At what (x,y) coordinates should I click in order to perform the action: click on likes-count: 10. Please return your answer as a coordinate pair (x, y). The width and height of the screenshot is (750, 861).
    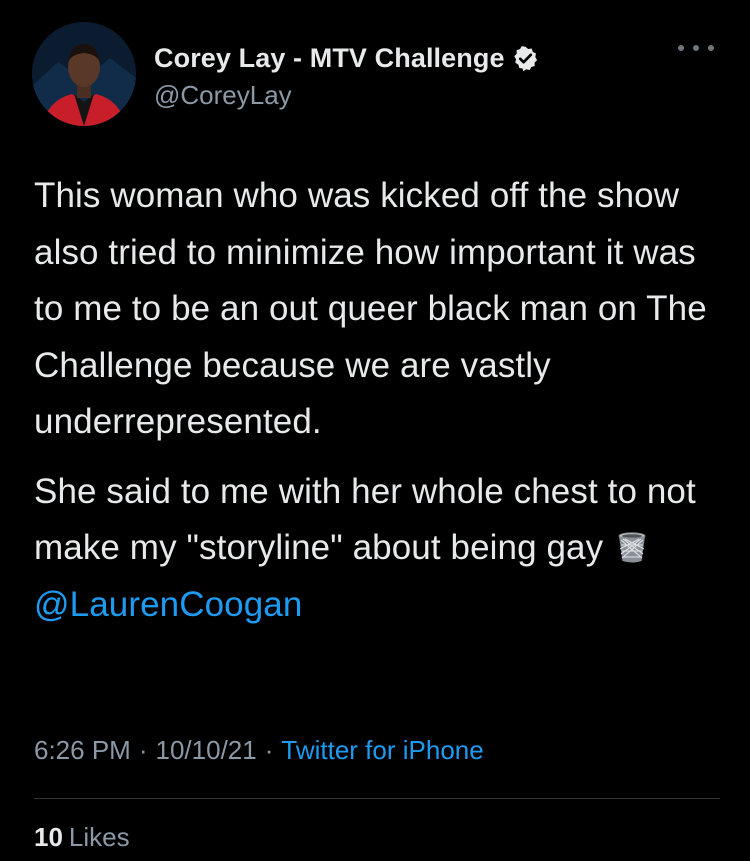
    Looking at the image, I should click on (48, 837).